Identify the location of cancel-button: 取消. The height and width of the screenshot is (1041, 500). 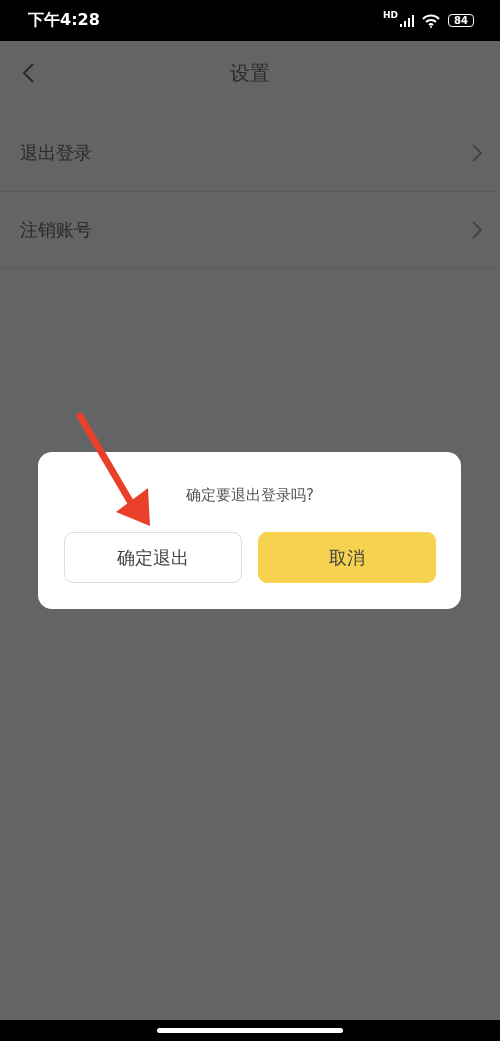
(347, 557).